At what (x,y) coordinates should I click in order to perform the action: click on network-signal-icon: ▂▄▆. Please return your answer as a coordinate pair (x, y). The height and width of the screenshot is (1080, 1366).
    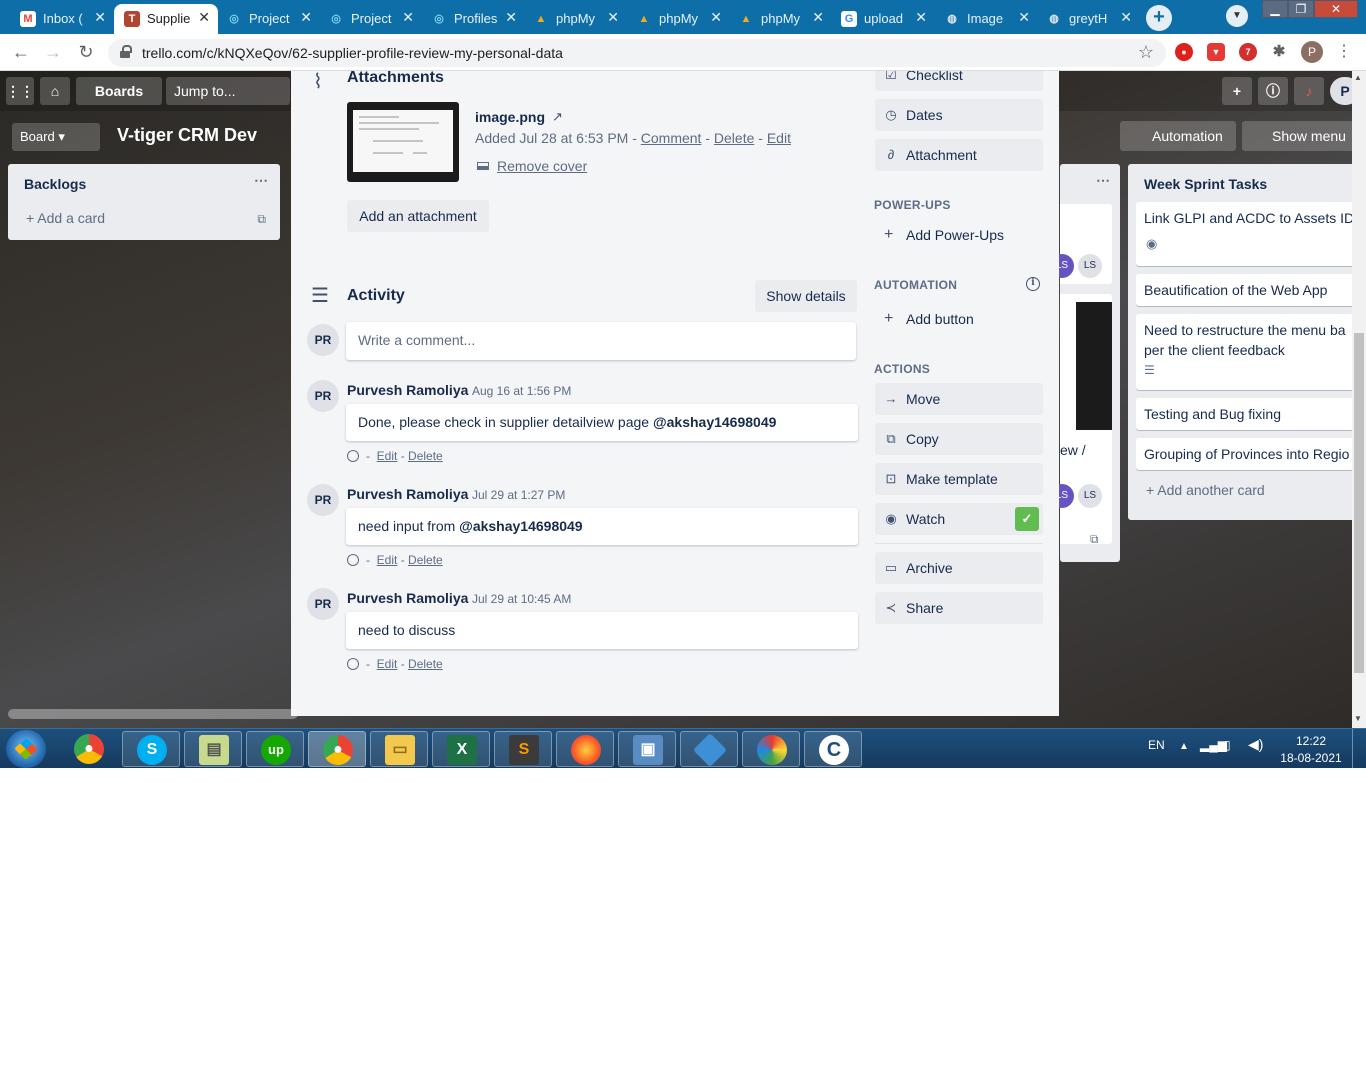
    Looking at the image, I should click on (1213, 745).